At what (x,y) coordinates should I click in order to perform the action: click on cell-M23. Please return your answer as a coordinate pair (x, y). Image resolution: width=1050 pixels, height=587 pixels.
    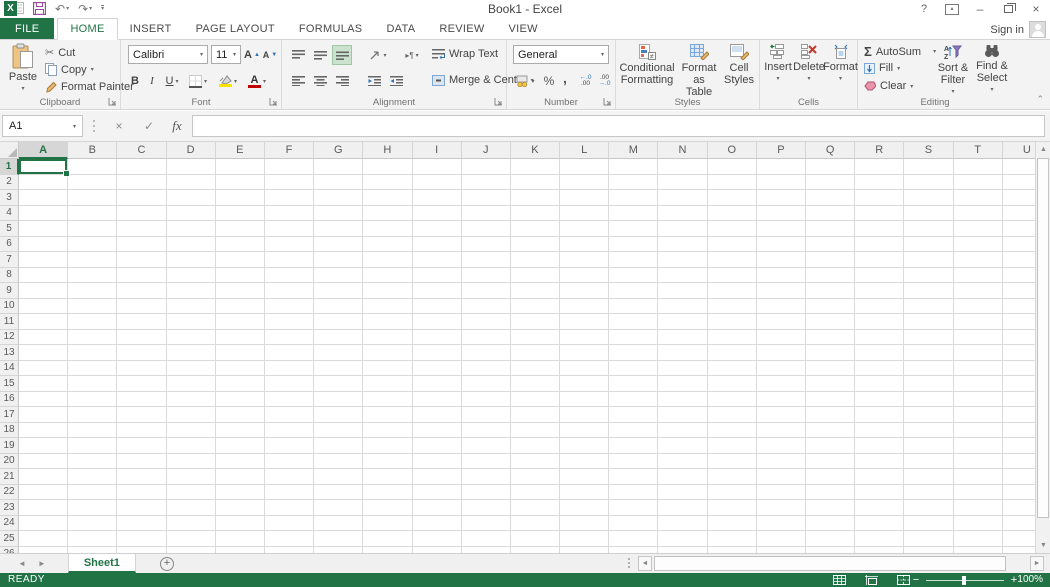
    Looking at the image, I should click on (634, 508).